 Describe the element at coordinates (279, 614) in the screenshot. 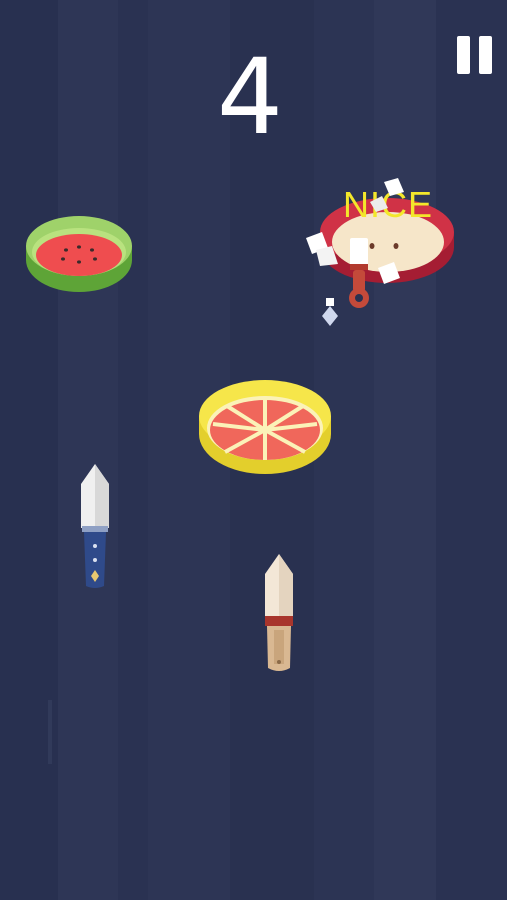

I see `player-knife-wood` at that location.